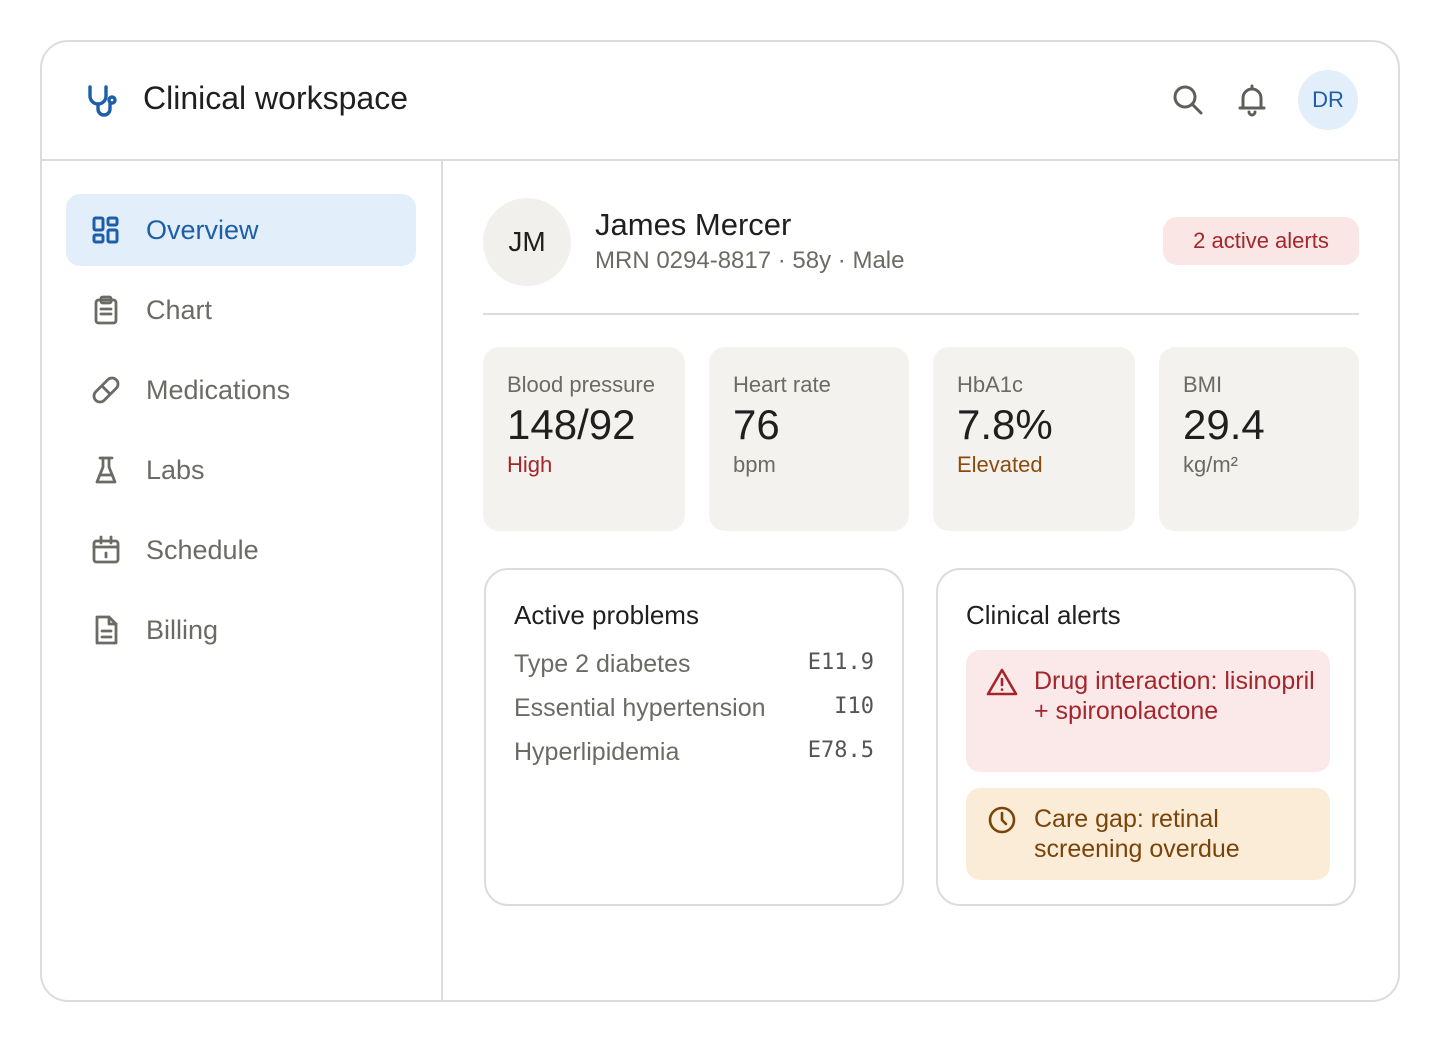 This screenshot has height=1042, width=1440. Describe the element at coordinates (275, 98) in the screenshot. I see `app-title: Clinical workspace` at that location.